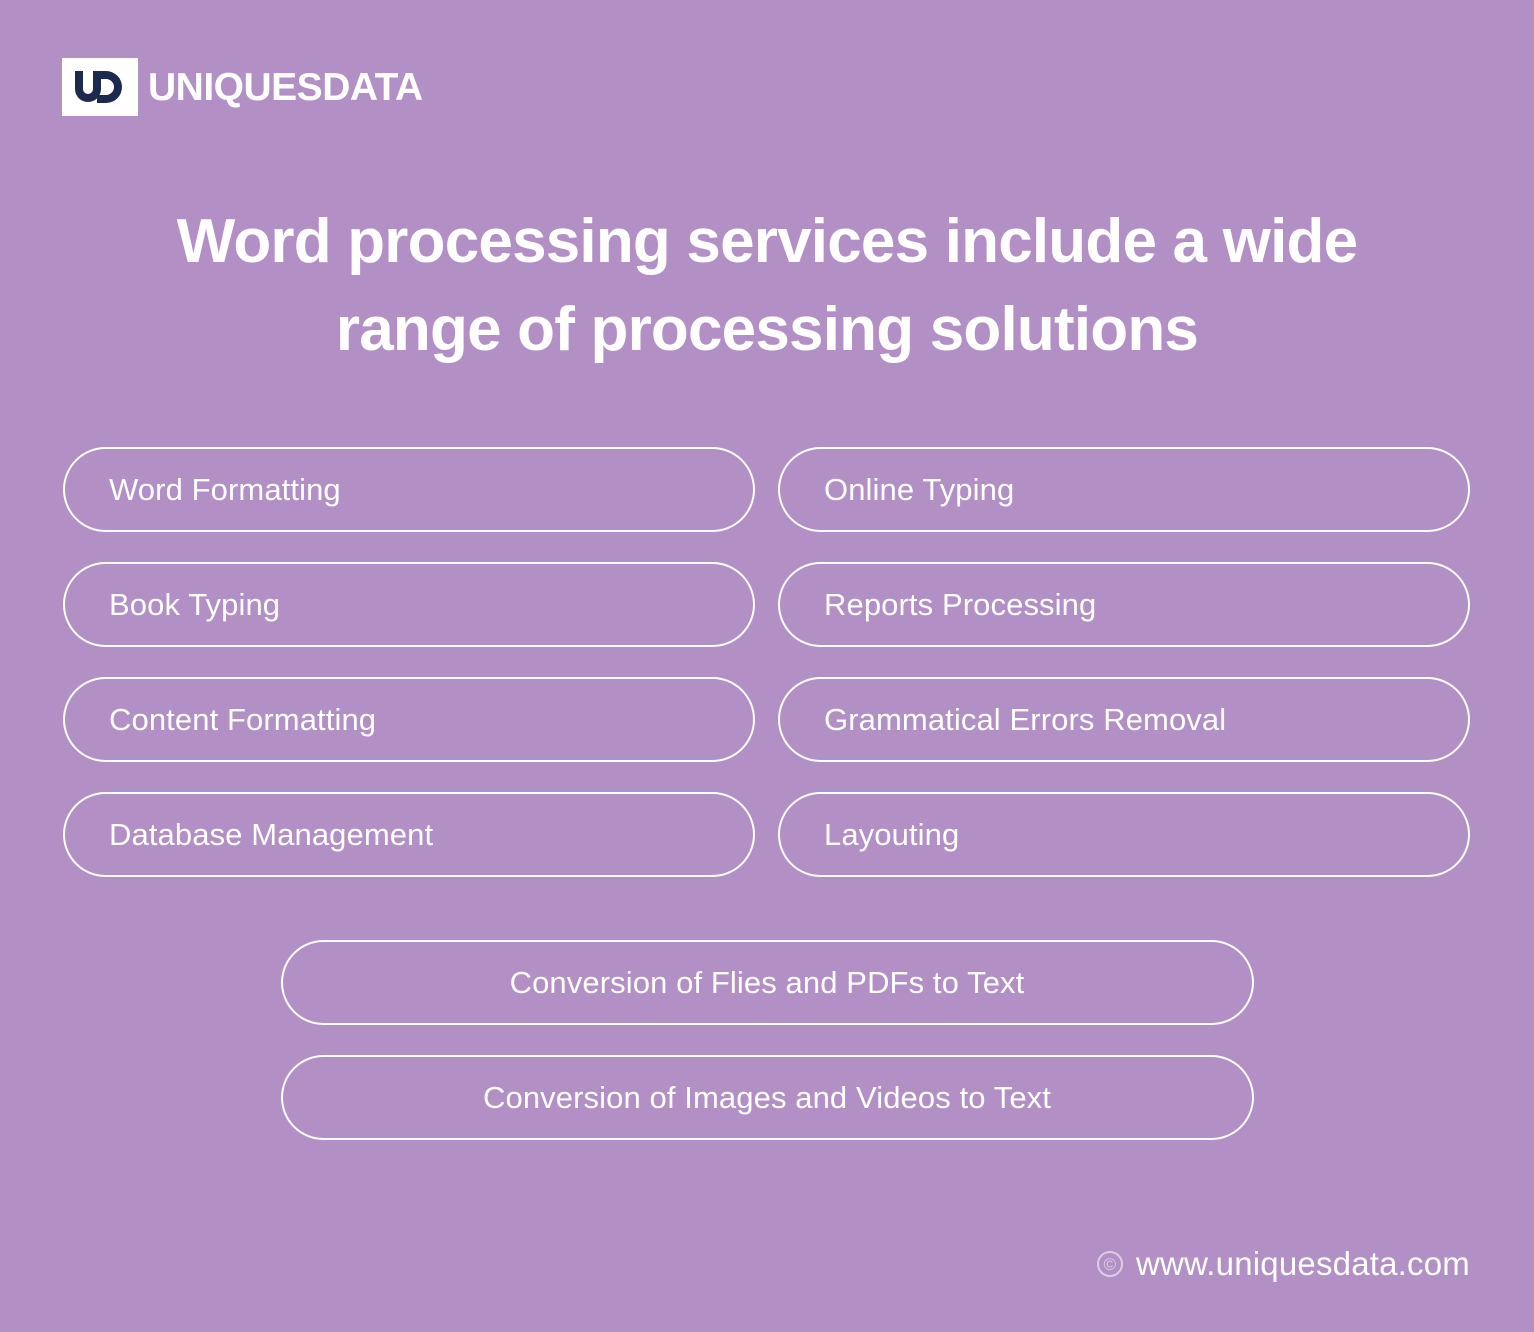 The height and width of the screenshot is (1332, 1534). I want to click on service-pill: Reports Processing, so click(1124, 604).